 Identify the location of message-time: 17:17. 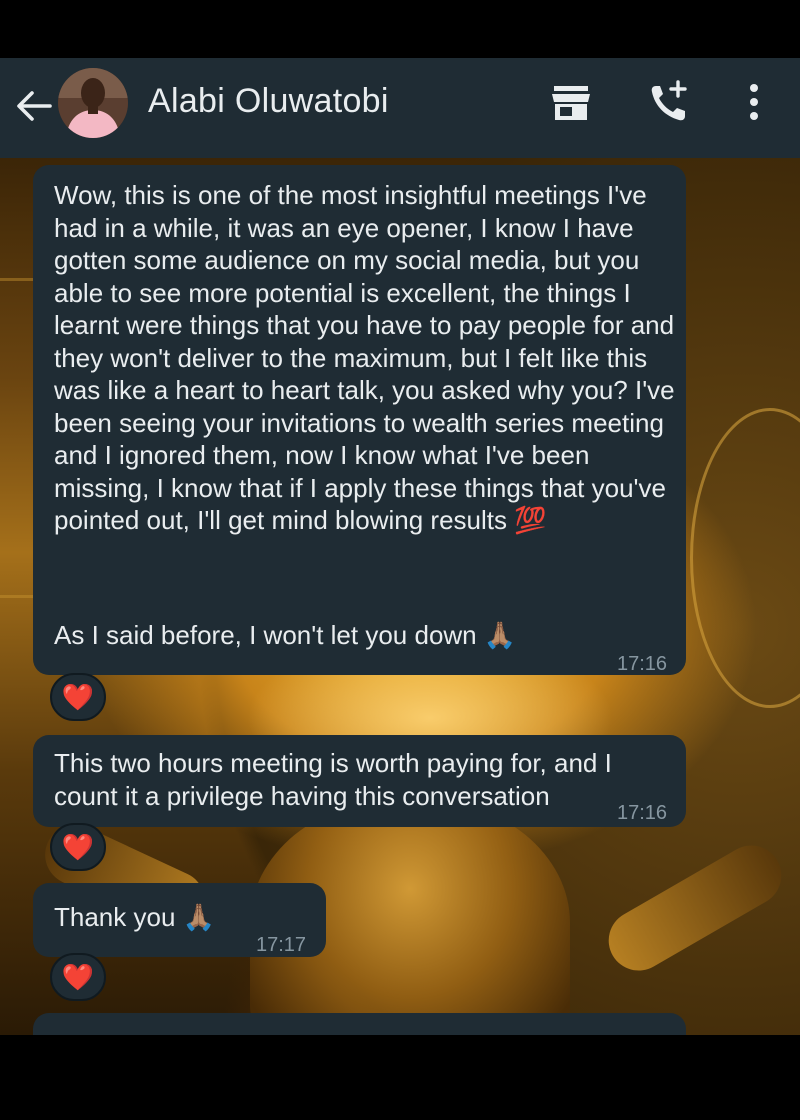
(281, 945).